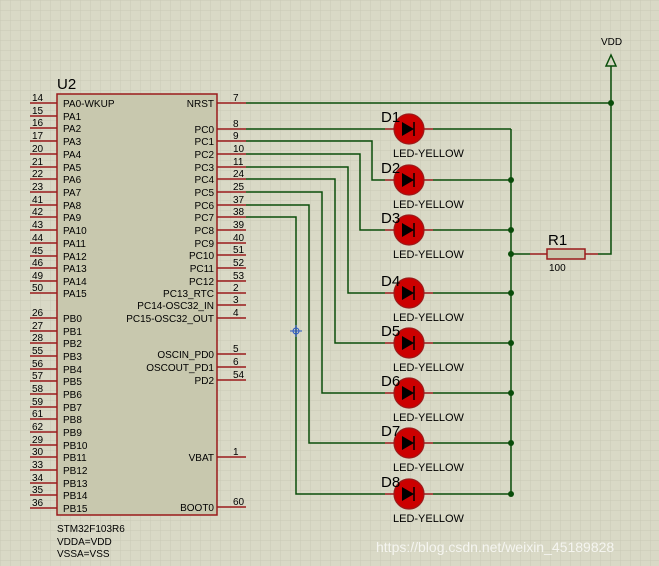 Image resolution: width=659 pixels, height=566 pixels. Describe the element at coordinates (38, 364) in the screenshot. I see `pin-number: 56` at that location.